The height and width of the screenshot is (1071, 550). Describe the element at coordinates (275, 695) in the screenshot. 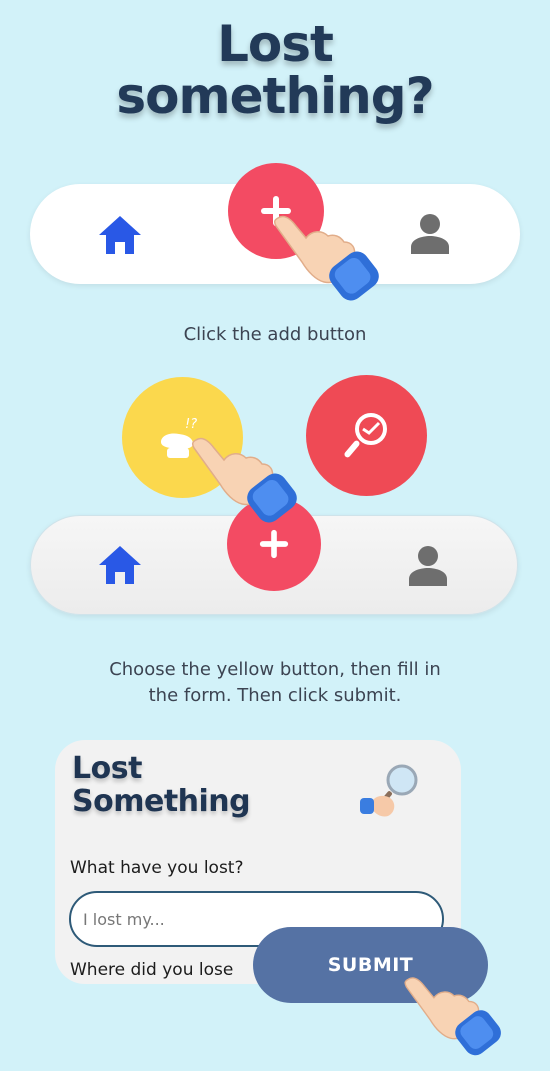

I see `step2-caption-line2: the form. Then click submit.` at that location.